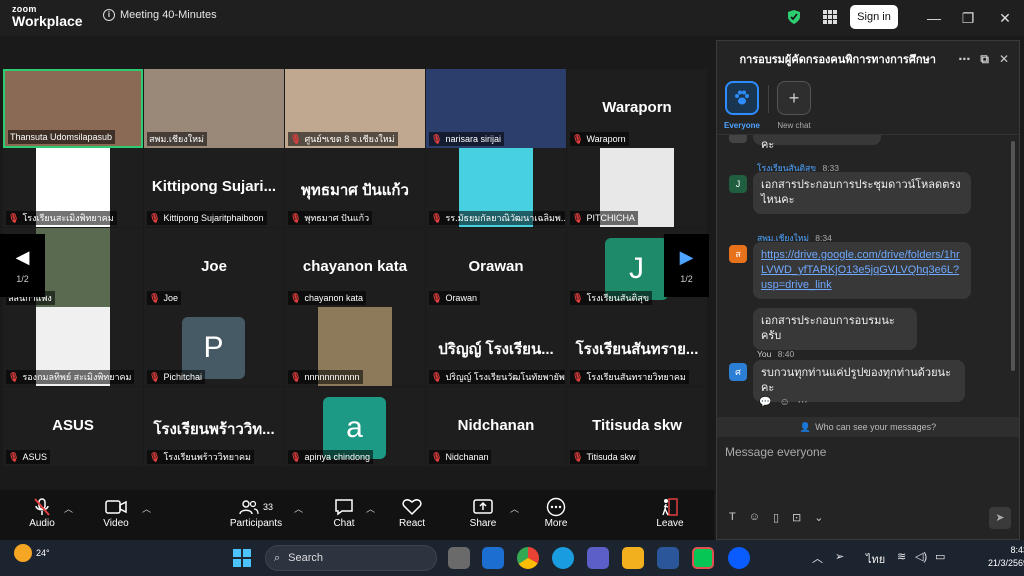 The image size is (1024, 576). I want to click on chat-scrollbar, so click(1013, 256).